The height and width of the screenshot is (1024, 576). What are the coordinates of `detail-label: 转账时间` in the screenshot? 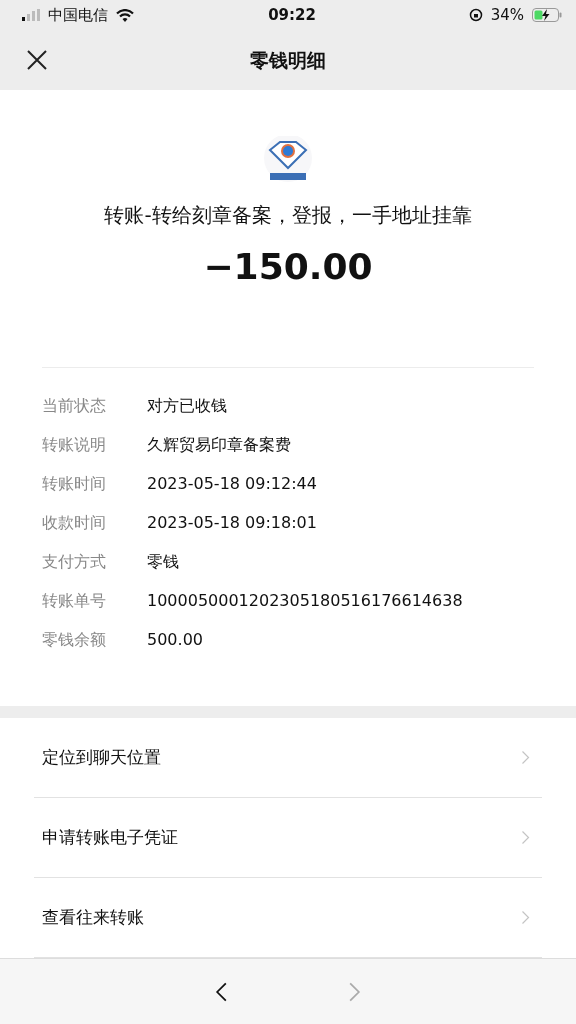 It's located at (74, 483).